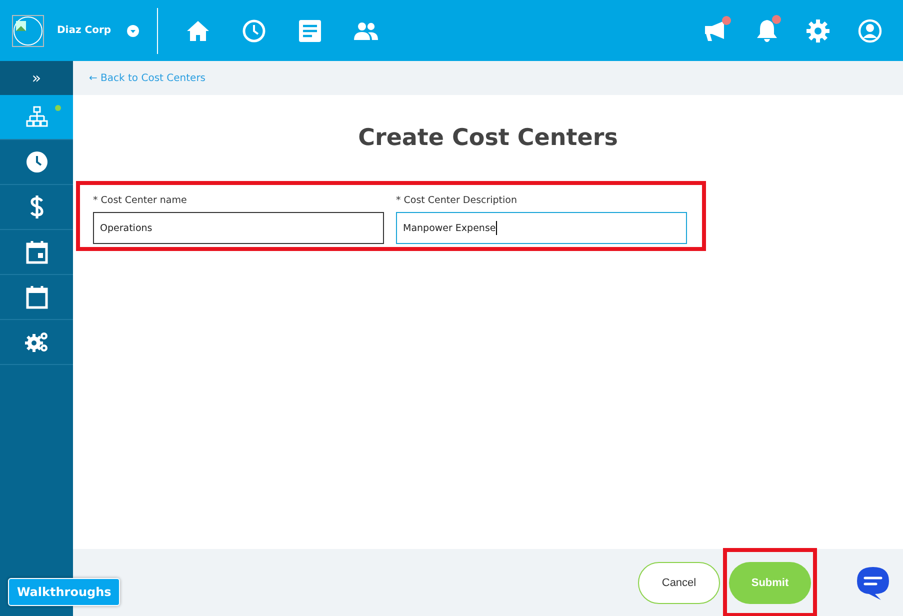  Describe the element at coordinates (84, 30) in the screenshot. I see `company-name: Diaz Corp` at that location.